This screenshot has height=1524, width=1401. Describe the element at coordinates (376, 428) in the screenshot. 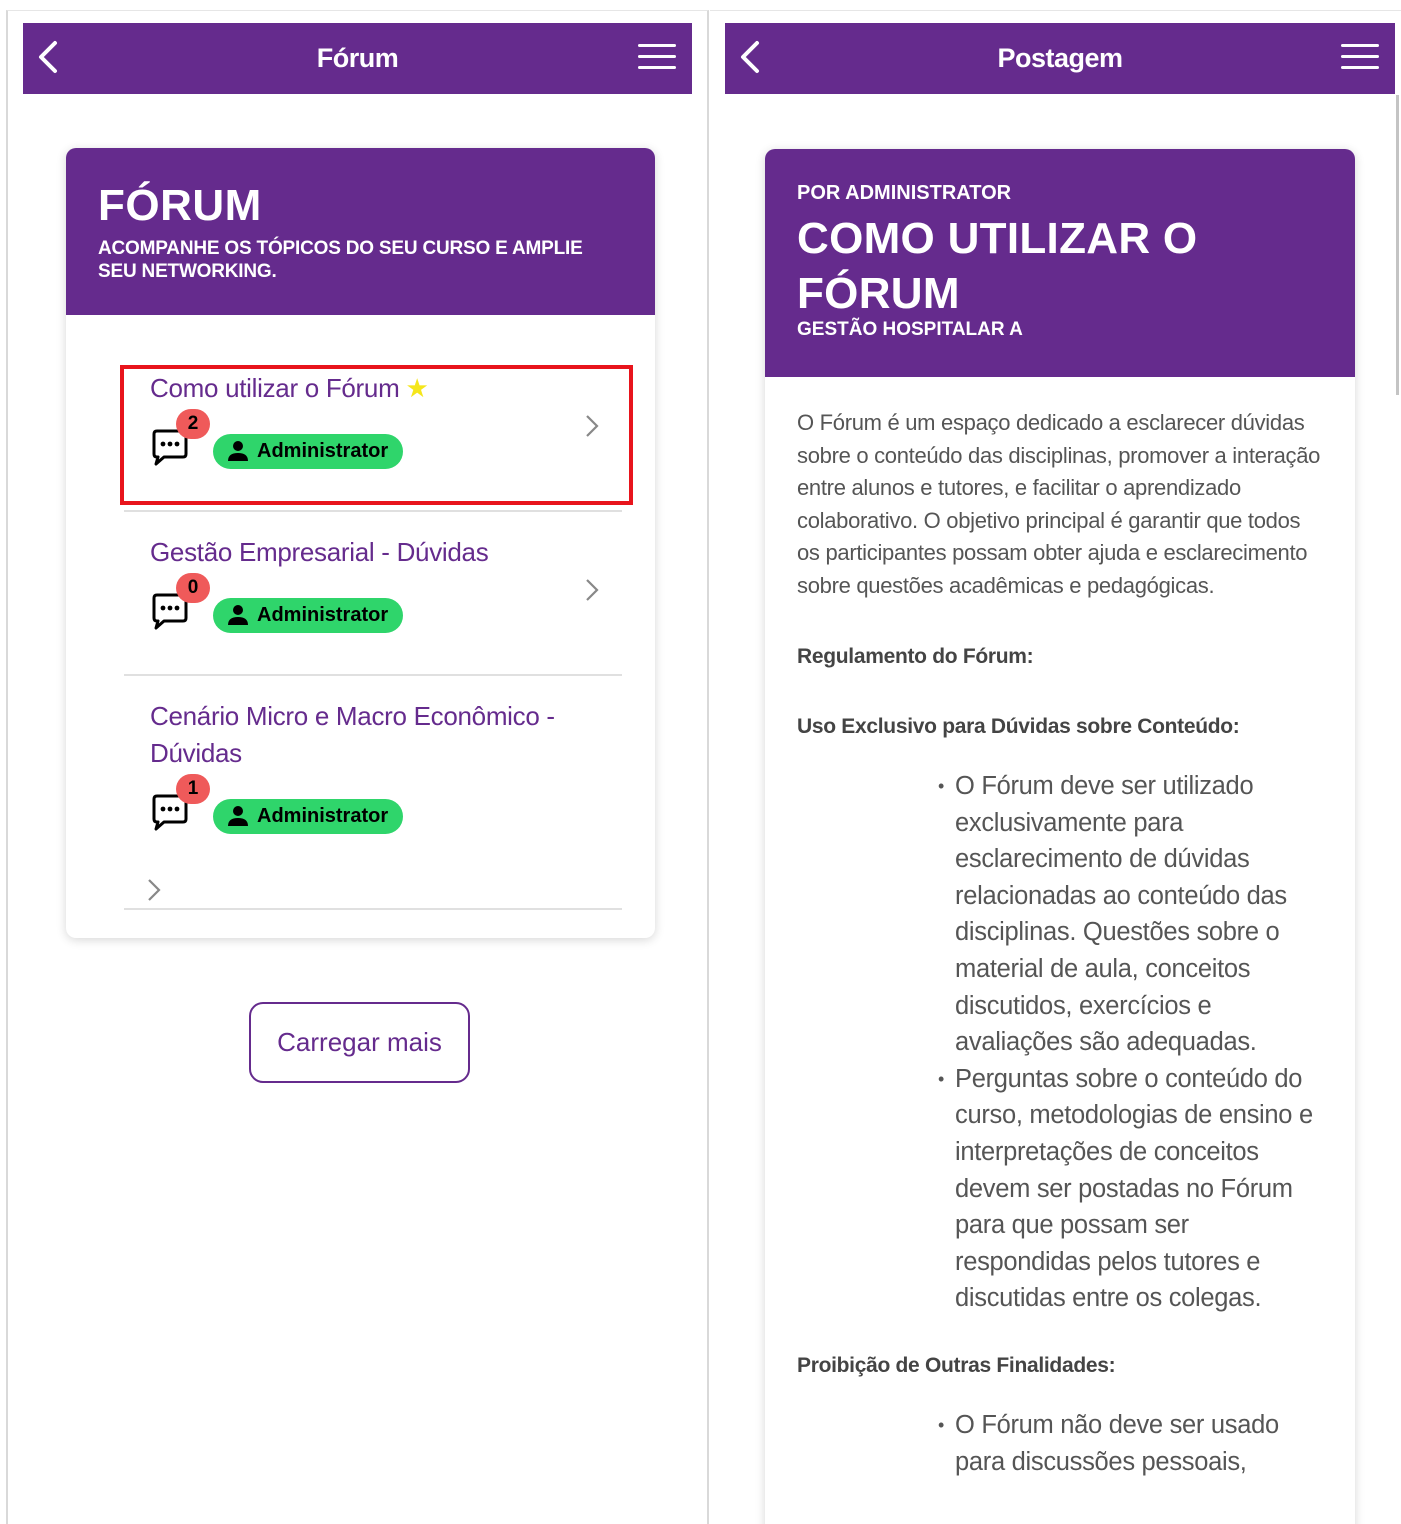

I see `topic-item: Como utilizar o Fórum ★ 2 Administrator` at that location.